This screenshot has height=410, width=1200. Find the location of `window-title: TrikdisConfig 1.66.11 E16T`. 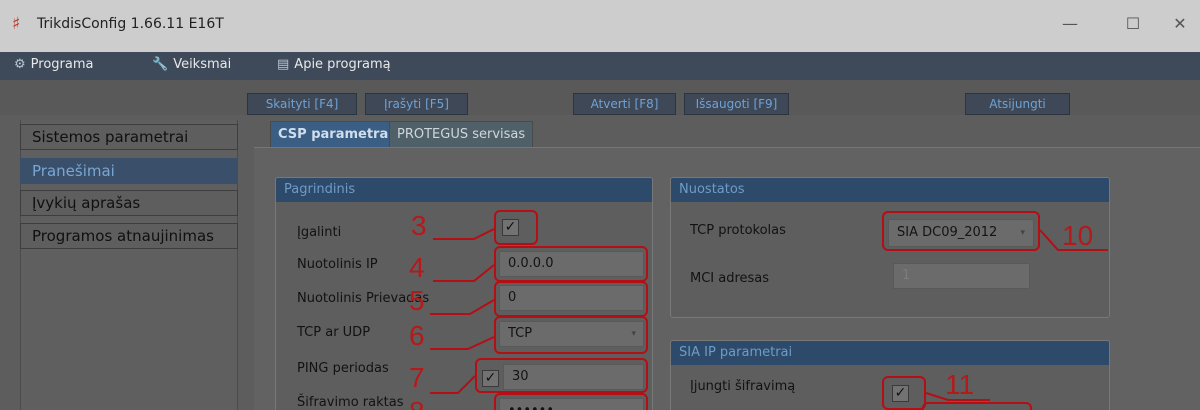

window-title: TrikdisConfig 1.66.11 E16T is located at coordinates (130, 24).